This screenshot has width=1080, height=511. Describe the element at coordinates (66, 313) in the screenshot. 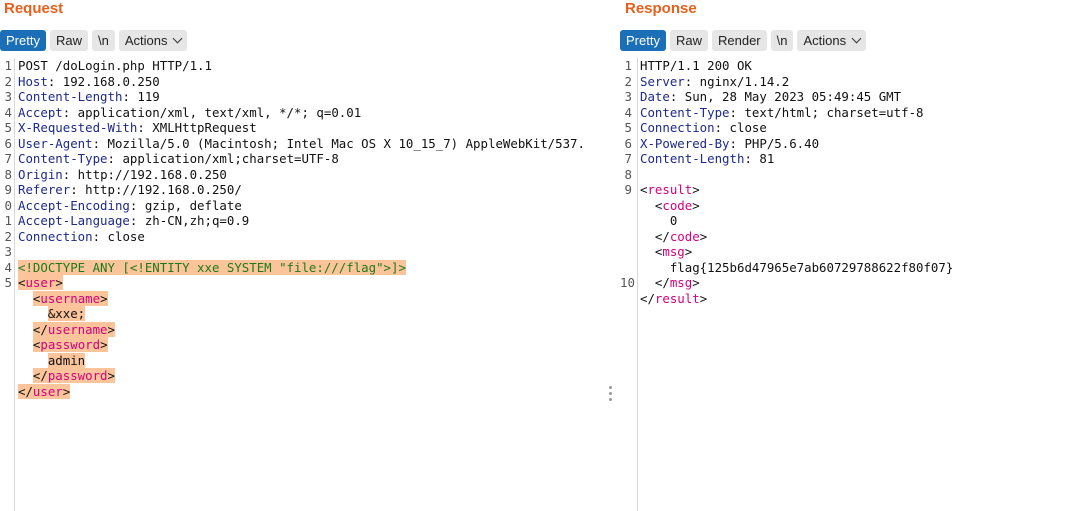

I see `username-value: &xxe;` at that location.